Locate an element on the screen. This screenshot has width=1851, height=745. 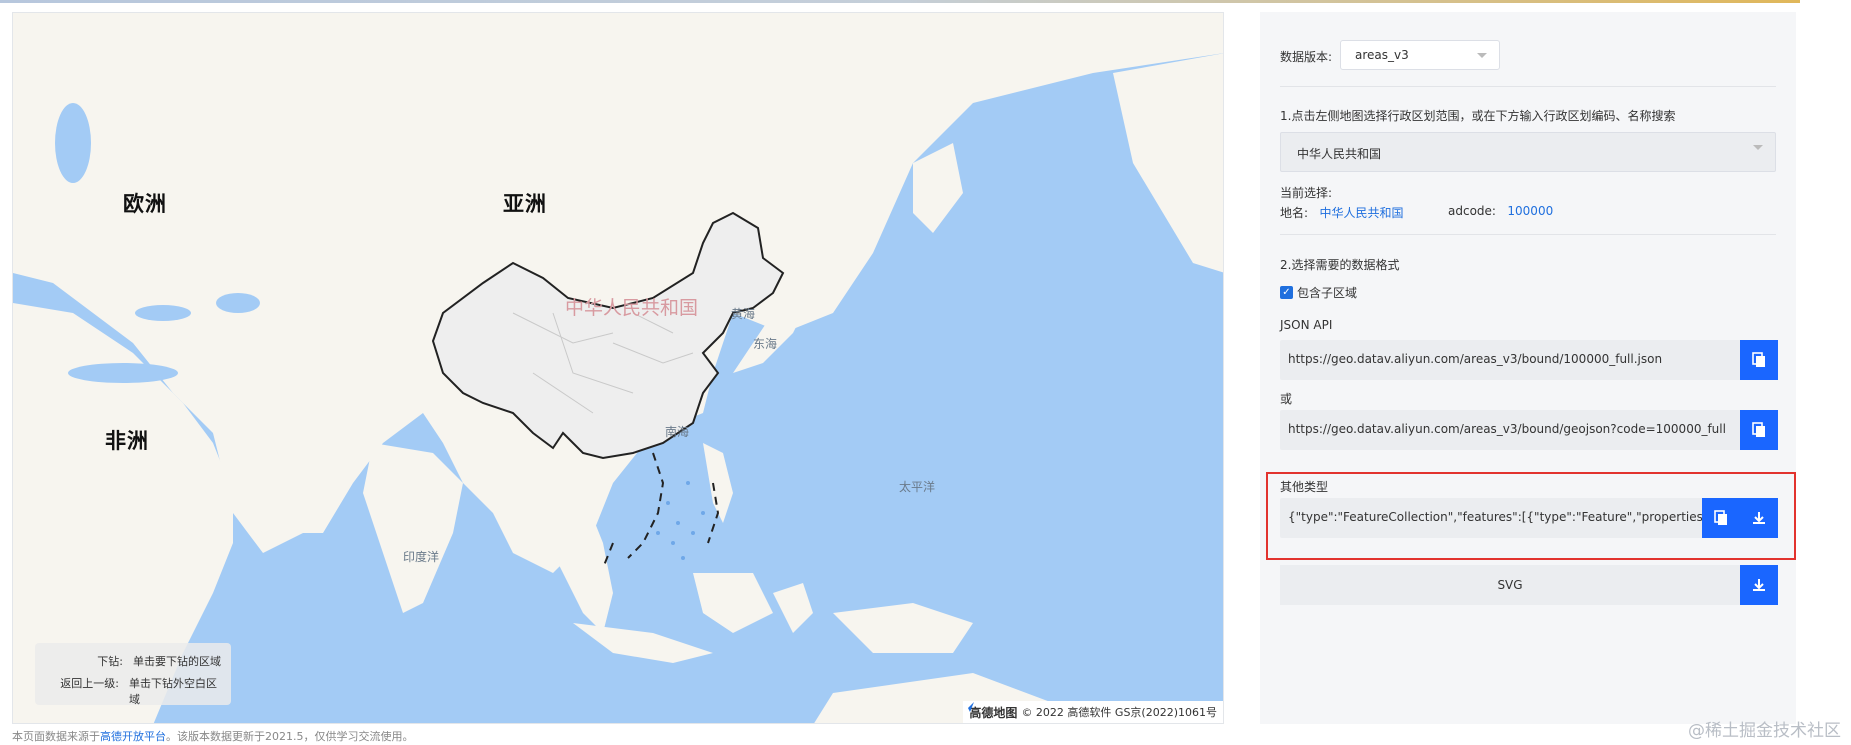
legend-value: 单击要下钻的区域 is located at coordinates (177, 661).